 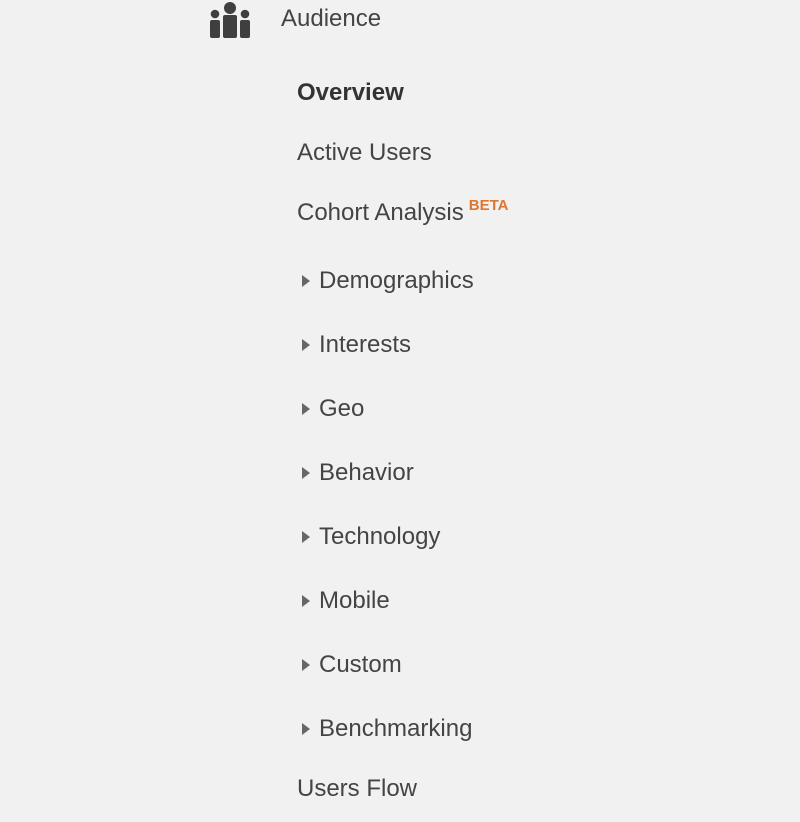 I want to click on audience-section-header: Audience, so click(x=294, y=20).